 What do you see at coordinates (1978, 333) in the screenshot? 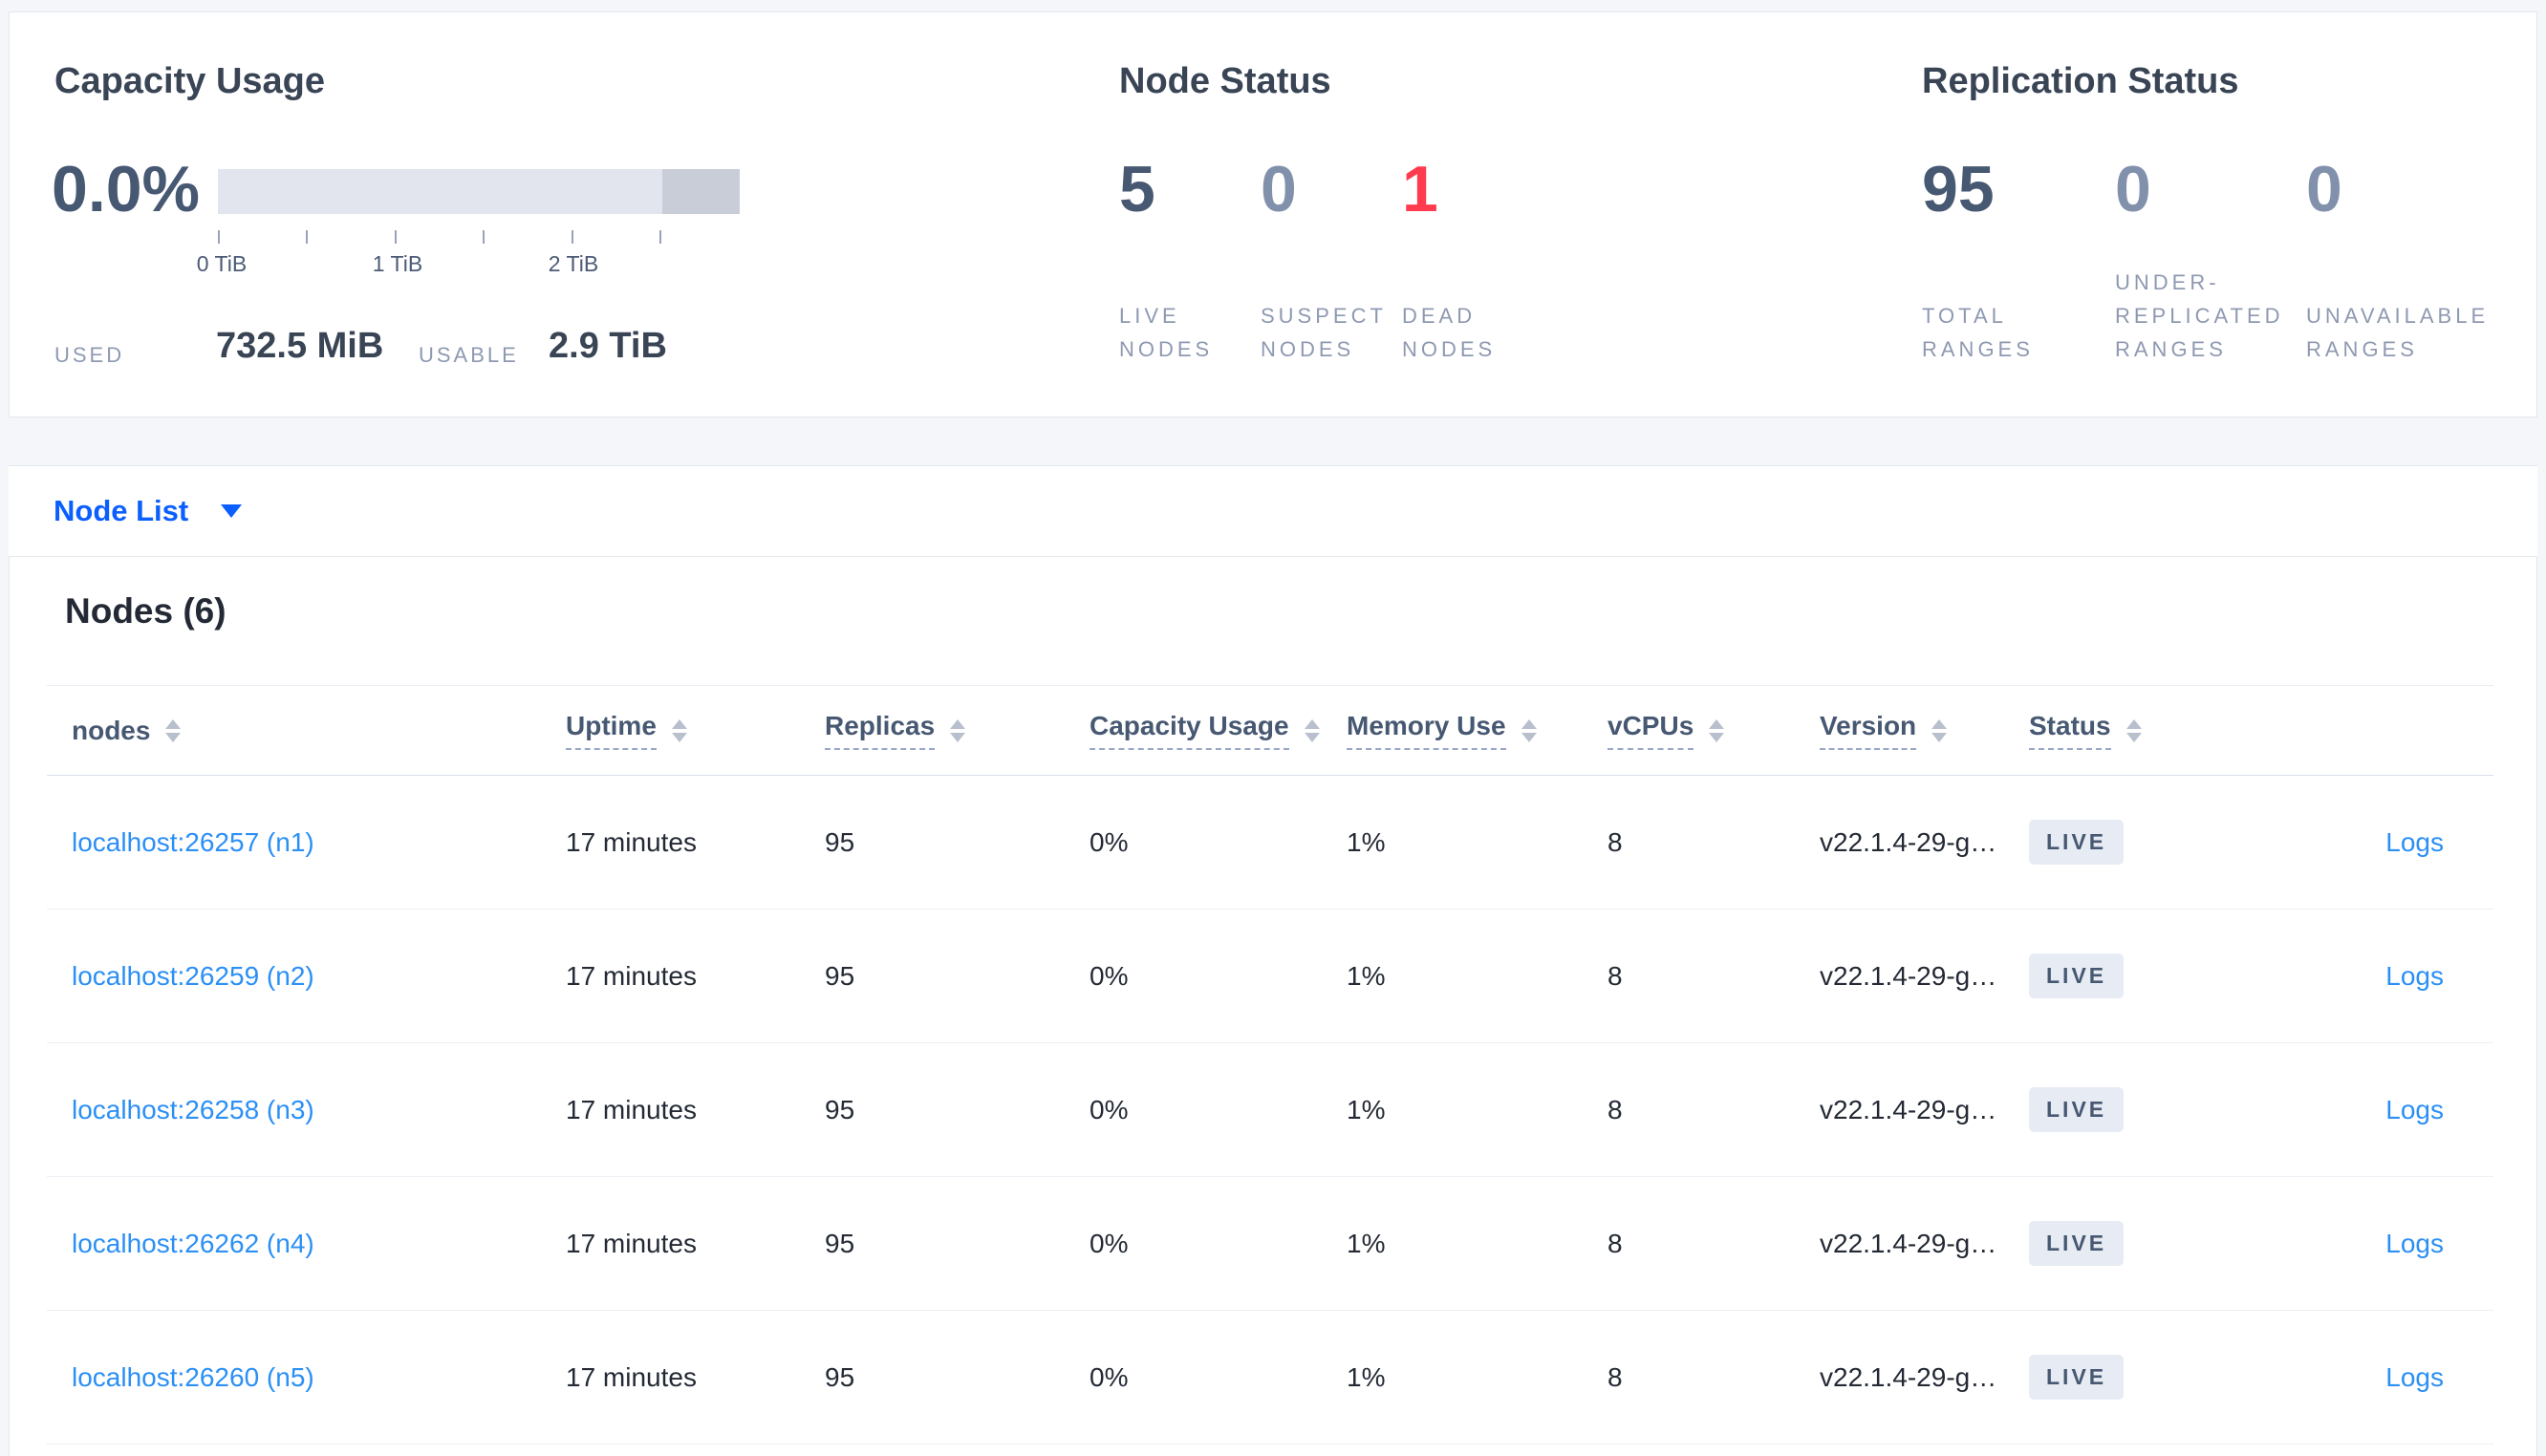
I see `total-ranges-label: TOTAL RANGES` at bounding box center [1978, 333].